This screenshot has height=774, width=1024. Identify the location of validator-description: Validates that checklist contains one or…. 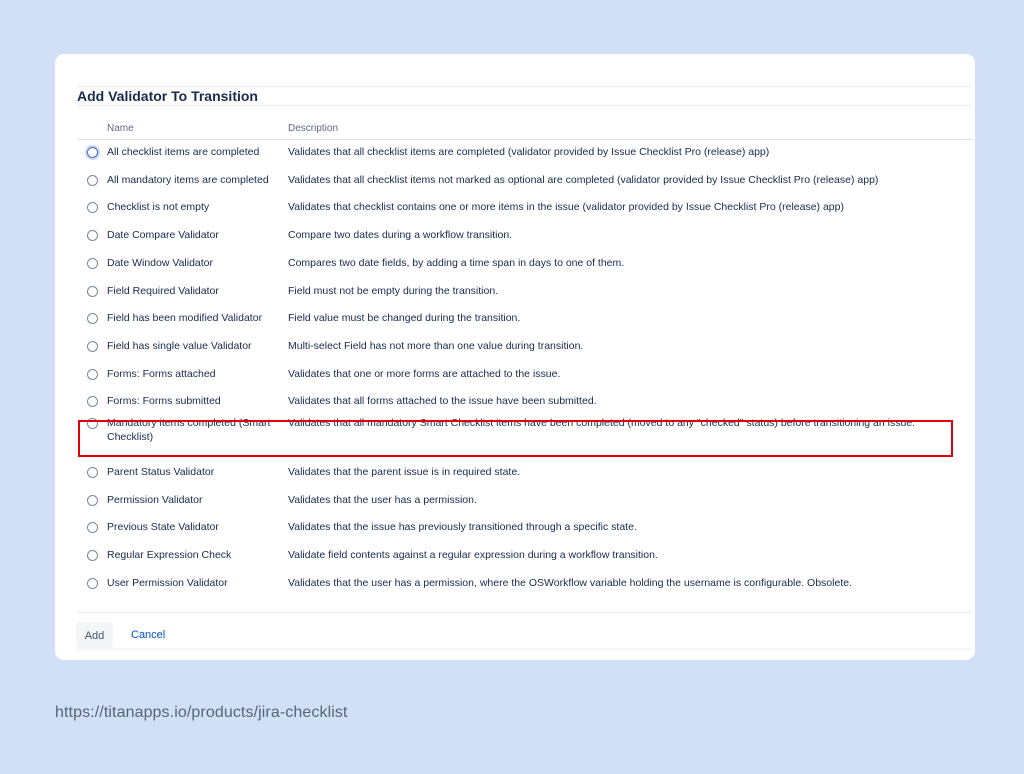
(566, 207).